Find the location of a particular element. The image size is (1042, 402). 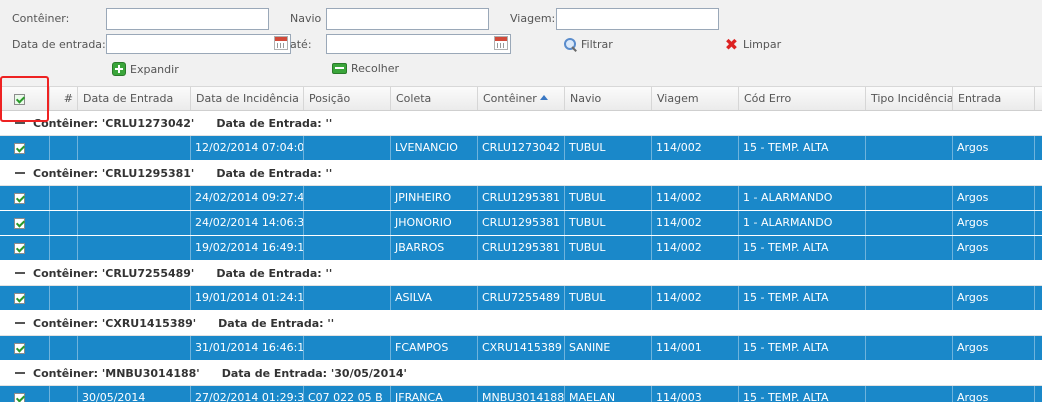

column-header-voyage: Viagem is located at coordinates (695, 98).